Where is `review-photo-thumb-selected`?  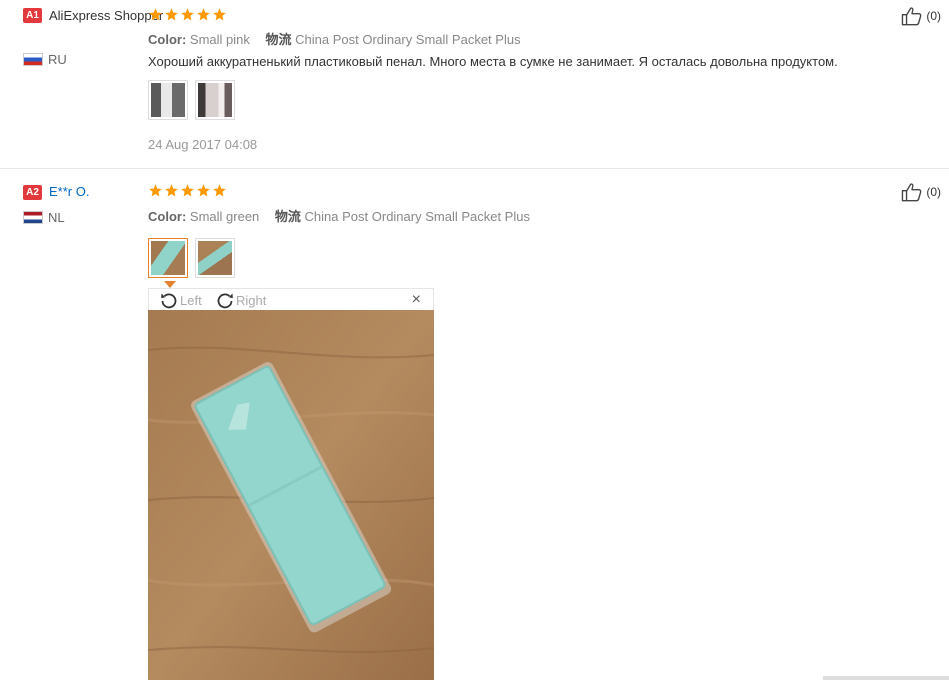 review-photo-thumb-selected is located at coordinates (168, 258).